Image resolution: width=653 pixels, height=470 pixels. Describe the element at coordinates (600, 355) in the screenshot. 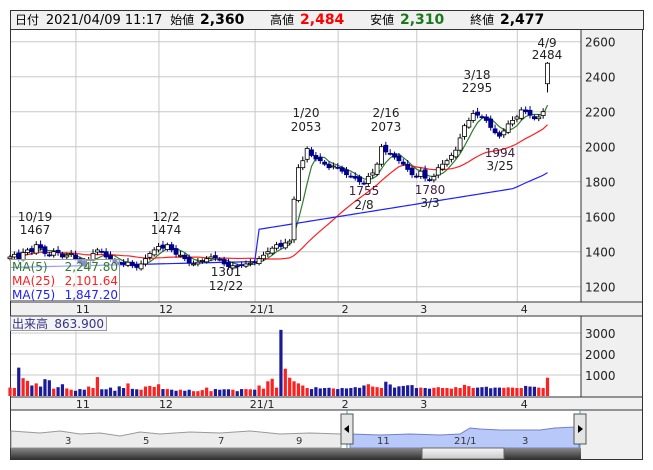

I see `volume-tick-label: 2000` at that location.